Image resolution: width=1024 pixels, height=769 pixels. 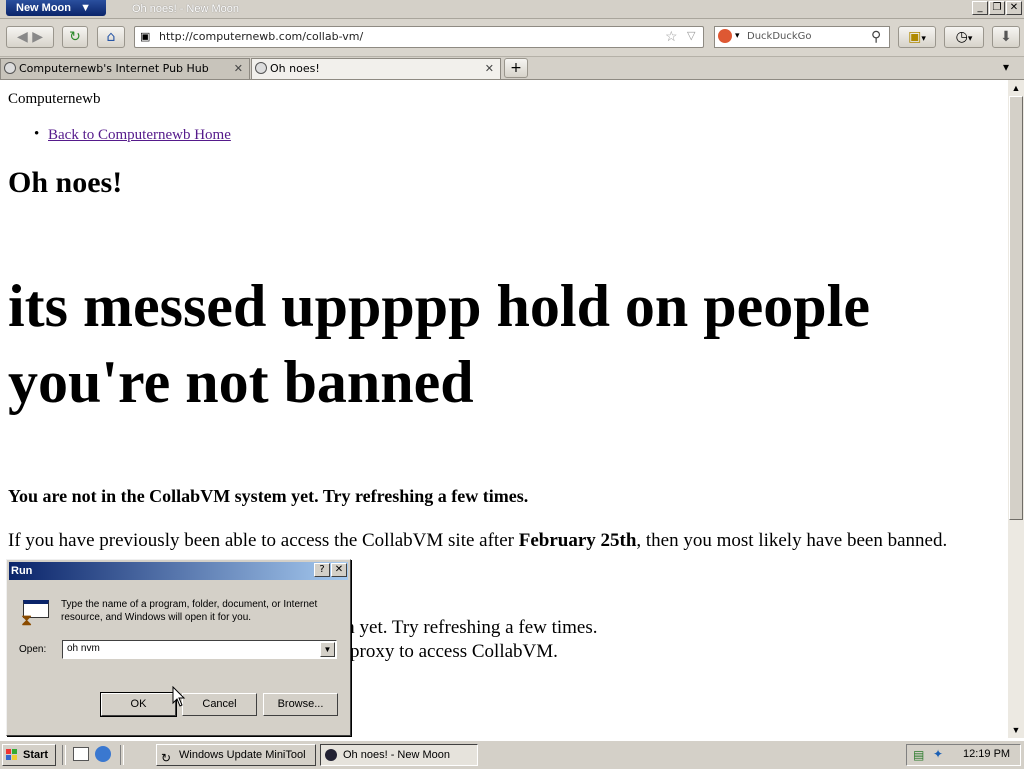 I want to click on downloads-button: ⬇, so click(x=1006, y=37).